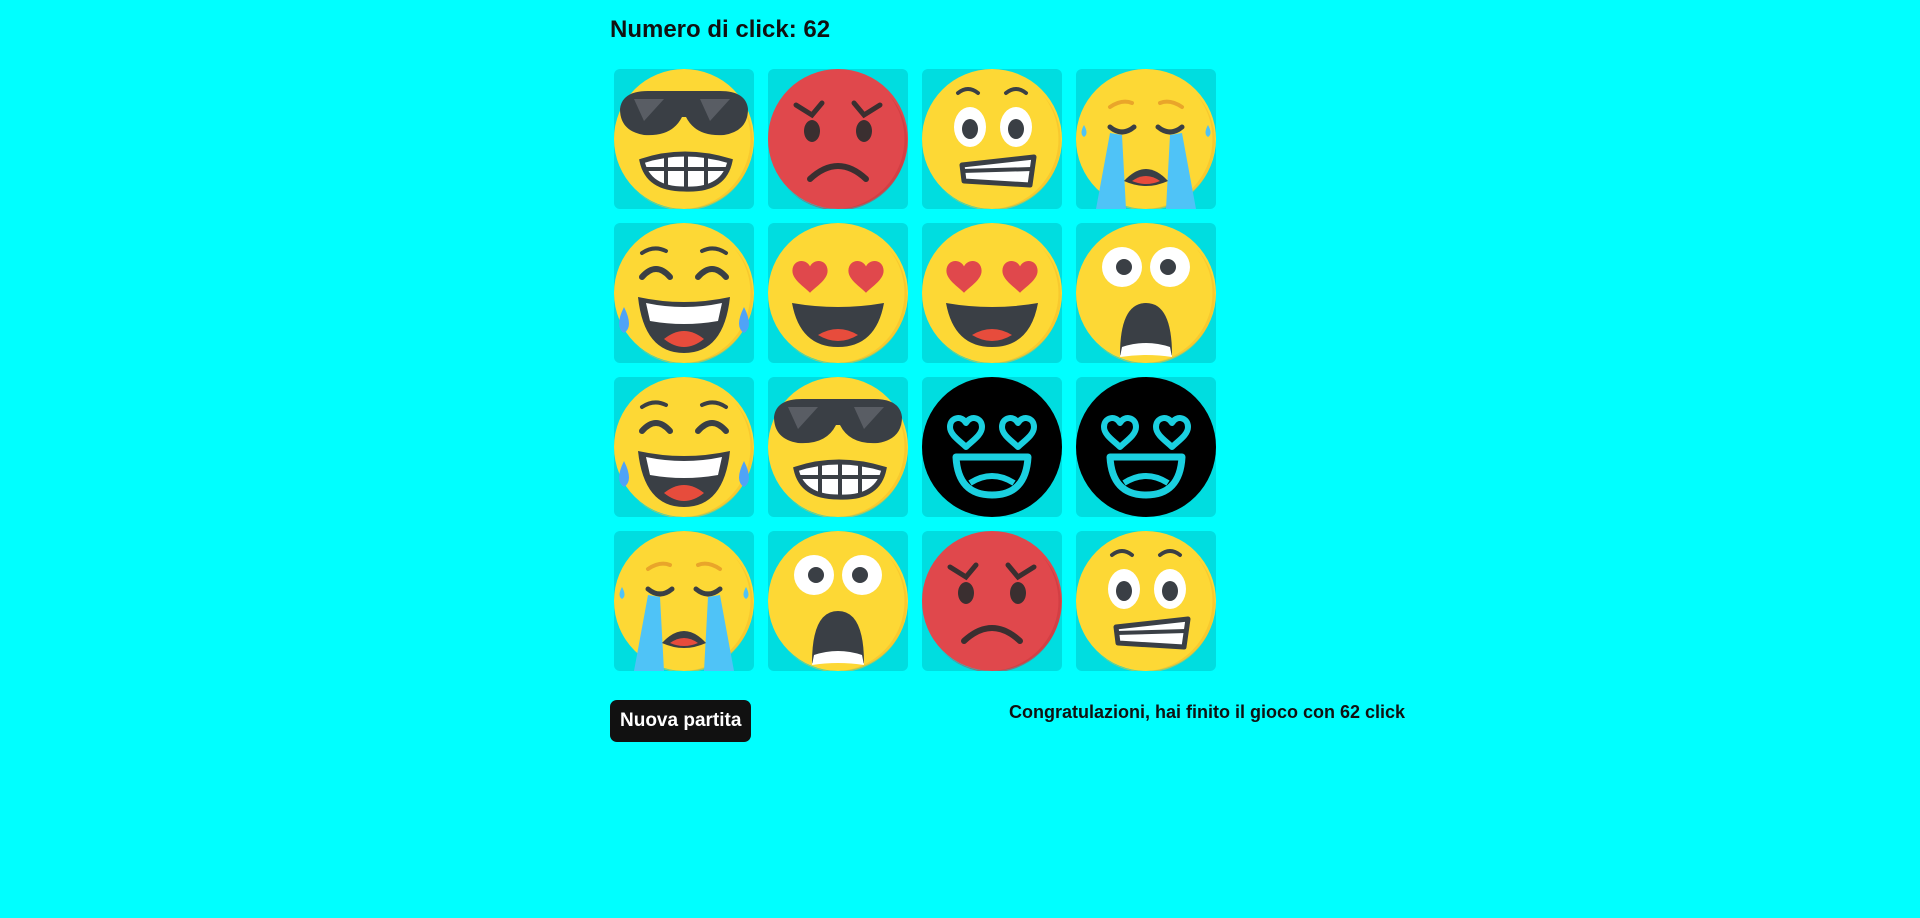 Image resolution: width=1920 pixels, height=918 pixels. I want to click on new-game-button: Nuova partita, so click(681, 721).